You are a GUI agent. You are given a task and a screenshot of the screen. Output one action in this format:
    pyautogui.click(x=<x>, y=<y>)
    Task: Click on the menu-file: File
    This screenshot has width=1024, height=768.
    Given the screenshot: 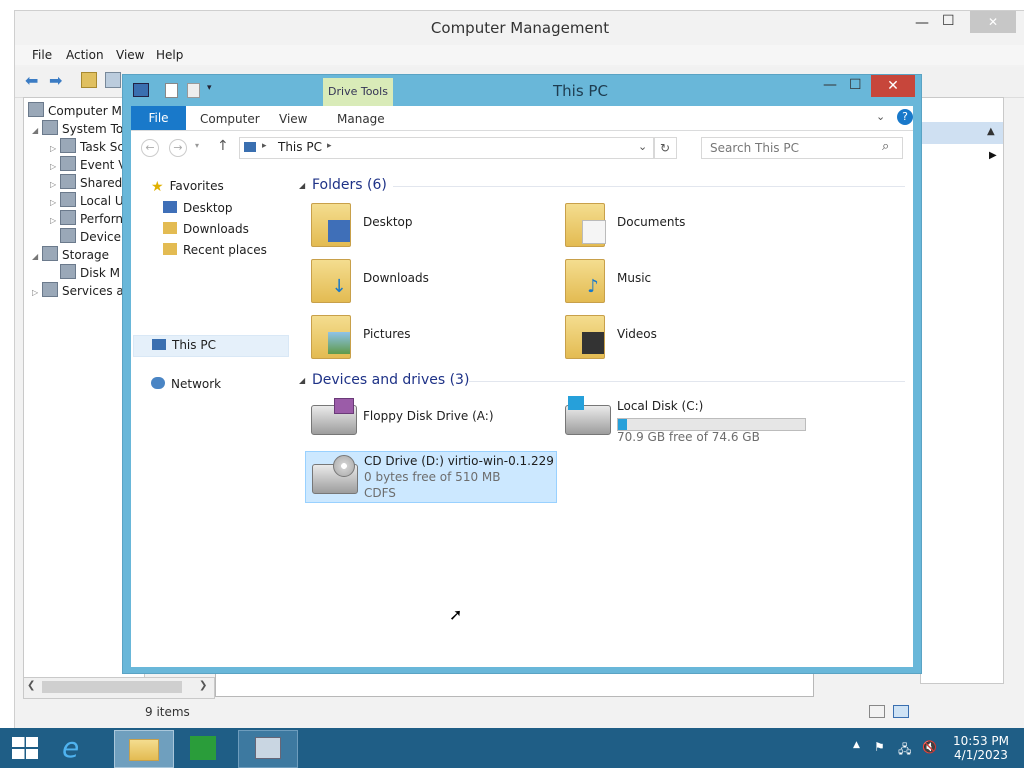 What is the action you would take?
    pyautogui.click(x=42, y=55)
    